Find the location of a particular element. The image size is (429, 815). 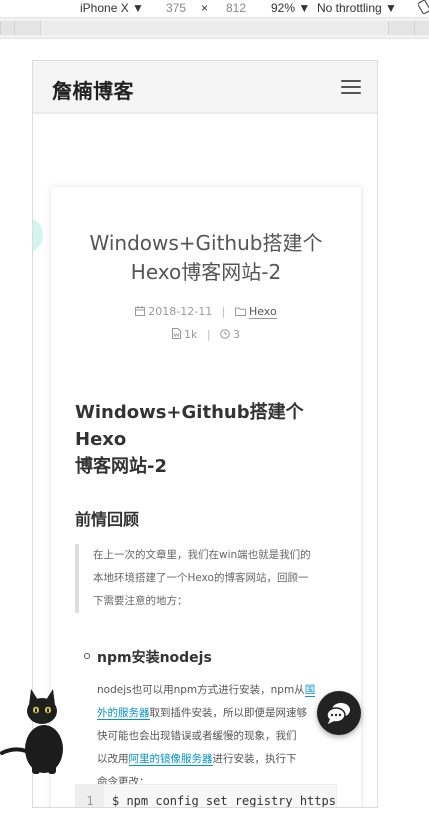

post-date: 2018-12-11 is located at coordinates (180, 311).